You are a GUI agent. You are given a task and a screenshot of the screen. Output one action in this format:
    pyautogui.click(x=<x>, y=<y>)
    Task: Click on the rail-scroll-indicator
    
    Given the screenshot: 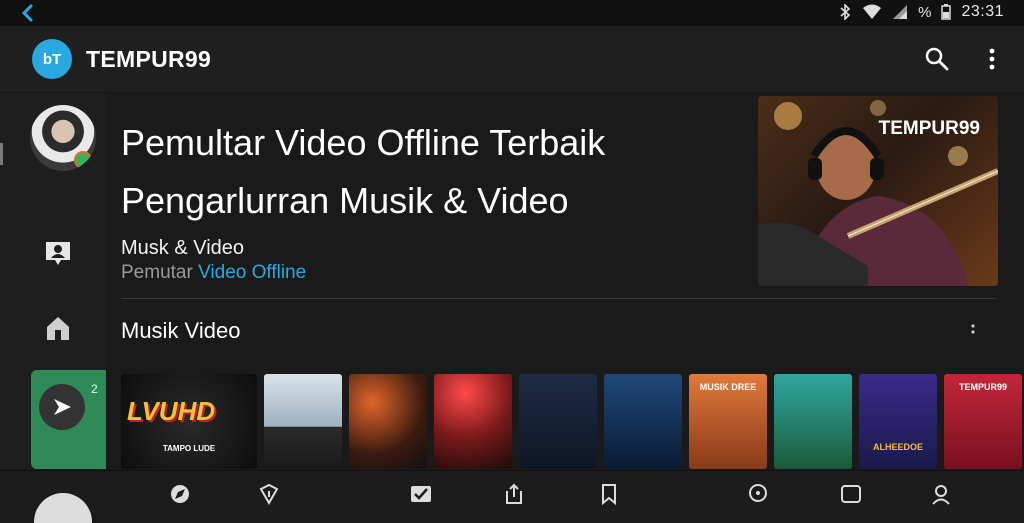 What is the action you would take?
    pyautogui.click(x=1, y=154)
    